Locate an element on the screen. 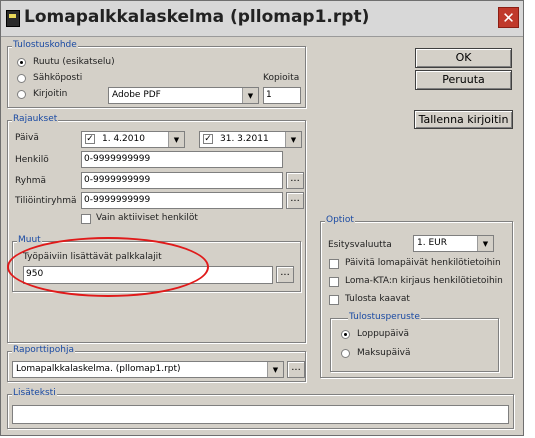 This screenshot has width=535, height=438. print-formulas-label: Tulosta kaavat is located at coordinates (377, 299).